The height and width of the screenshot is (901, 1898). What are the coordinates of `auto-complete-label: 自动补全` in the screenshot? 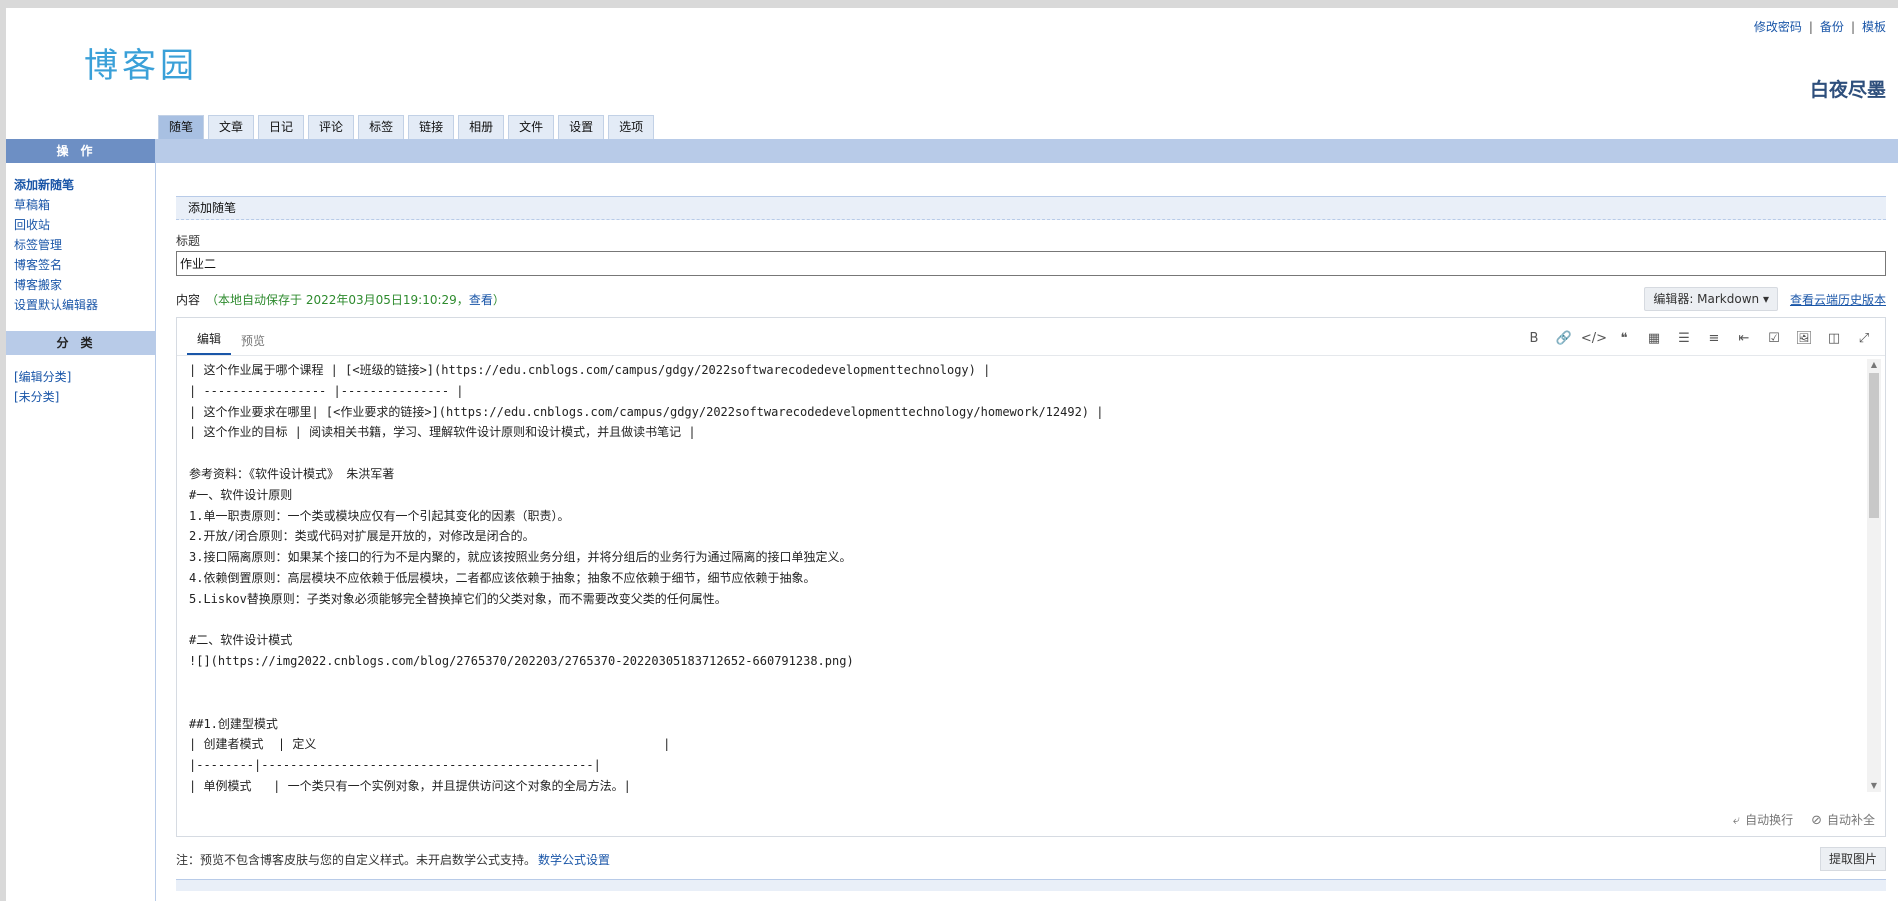 It's located at (1850, 820).